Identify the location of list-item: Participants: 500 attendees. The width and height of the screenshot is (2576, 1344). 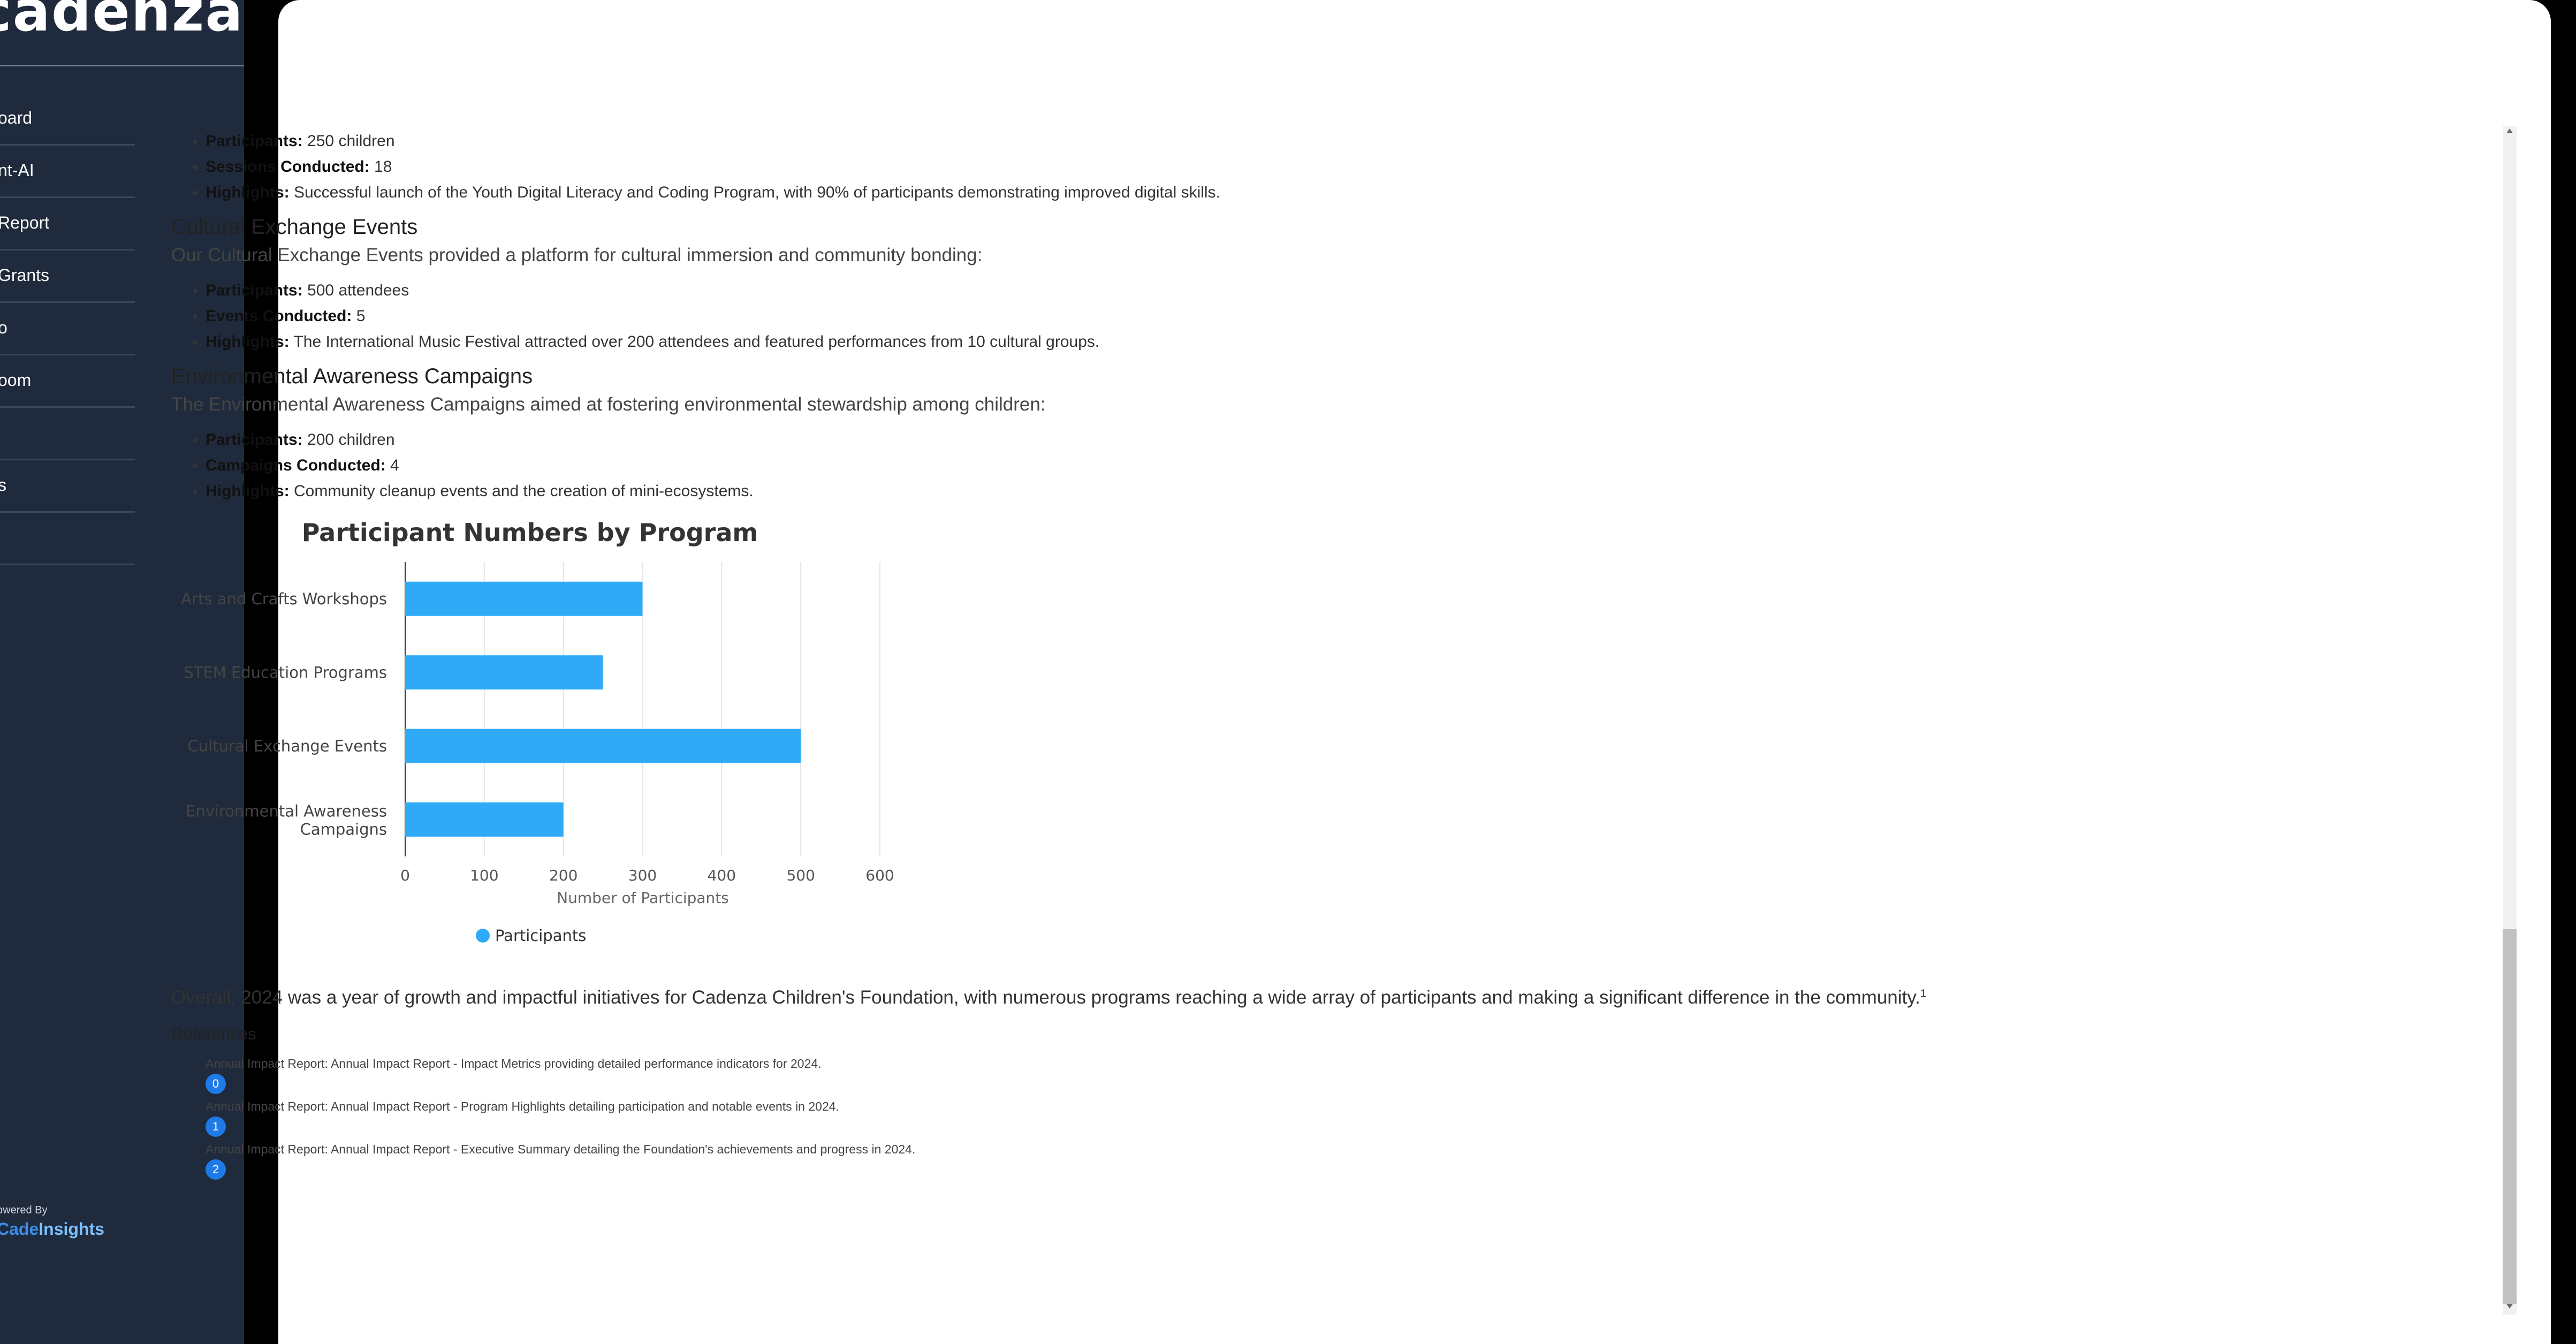
(1232, 290).